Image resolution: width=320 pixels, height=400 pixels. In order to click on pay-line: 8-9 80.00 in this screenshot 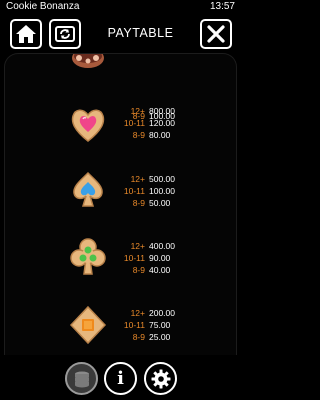, I will do `click(150, 135)`.